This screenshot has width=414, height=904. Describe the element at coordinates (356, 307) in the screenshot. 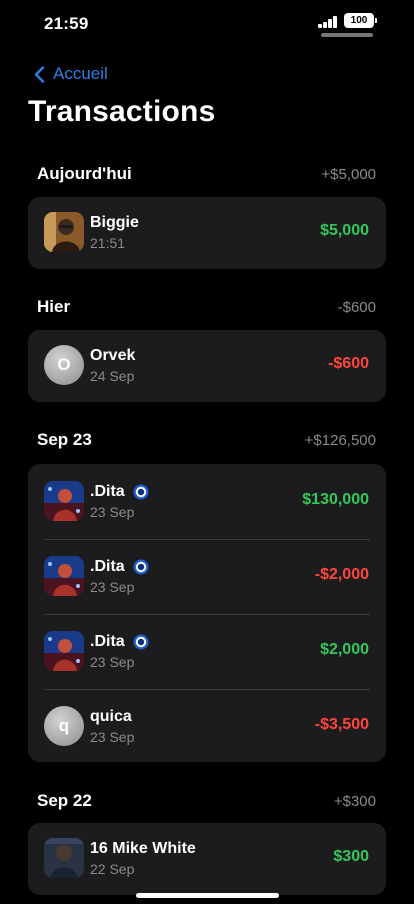

I see `section-total: -$600` at that location.